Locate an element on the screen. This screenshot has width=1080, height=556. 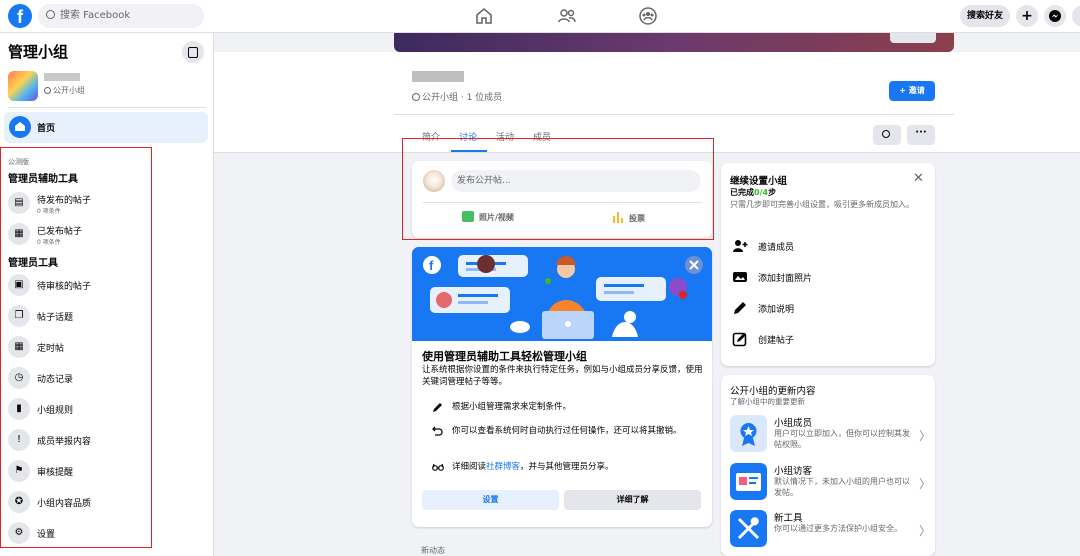
setup-item-create-post: 创建帖子 is located at coordinates (830, 340).